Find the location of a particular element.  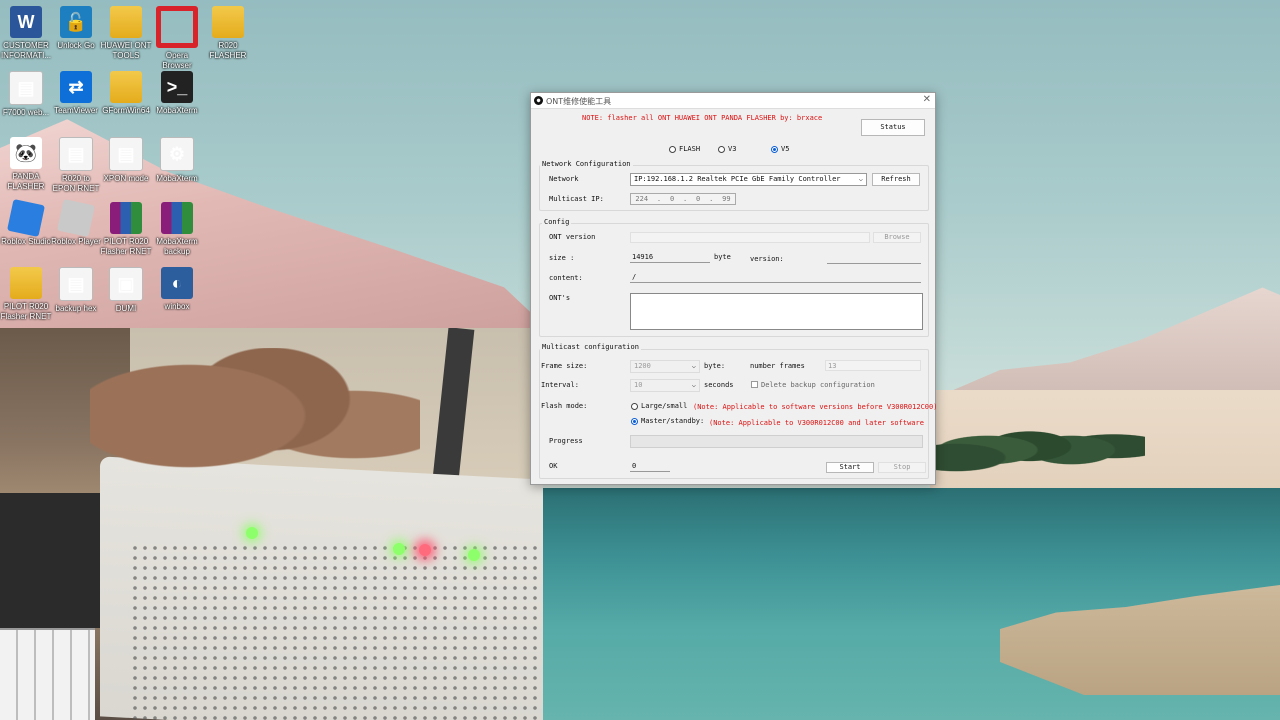

wallpaper-trees is located at coordinates (1040, 442).